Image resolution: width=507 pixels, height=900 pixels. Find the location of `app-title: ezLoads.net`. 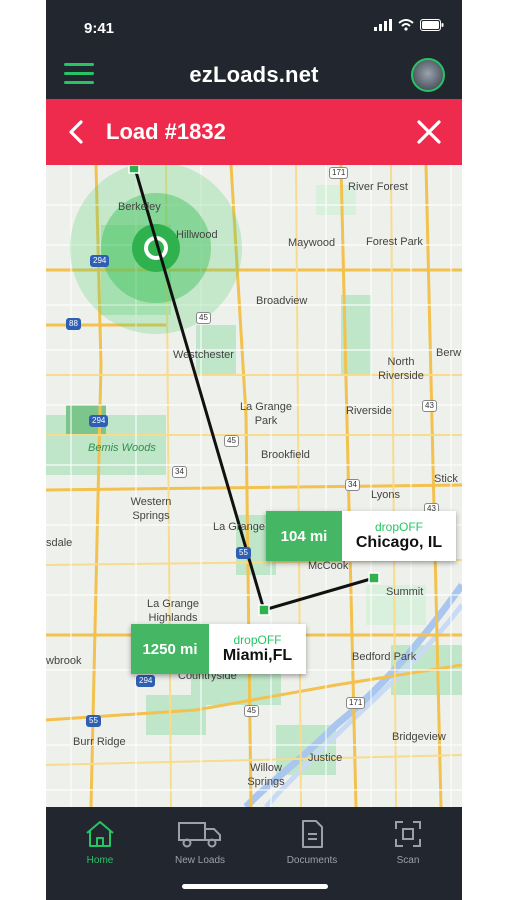

app-title: ezLoads.net is located at coordinates (254, 74).